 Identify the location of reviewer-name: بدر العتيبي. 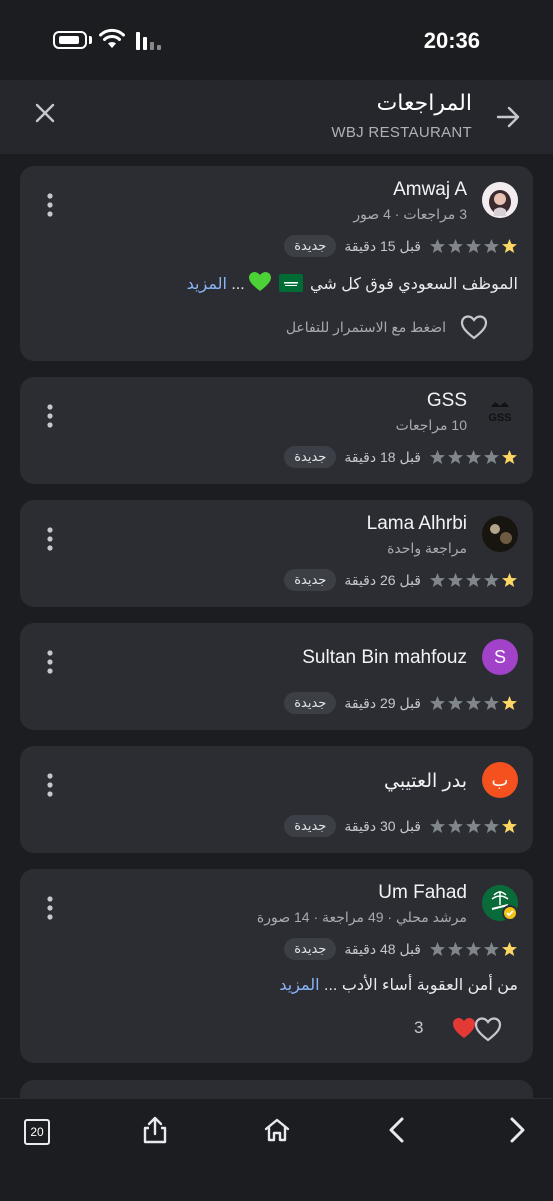
(425, 781).